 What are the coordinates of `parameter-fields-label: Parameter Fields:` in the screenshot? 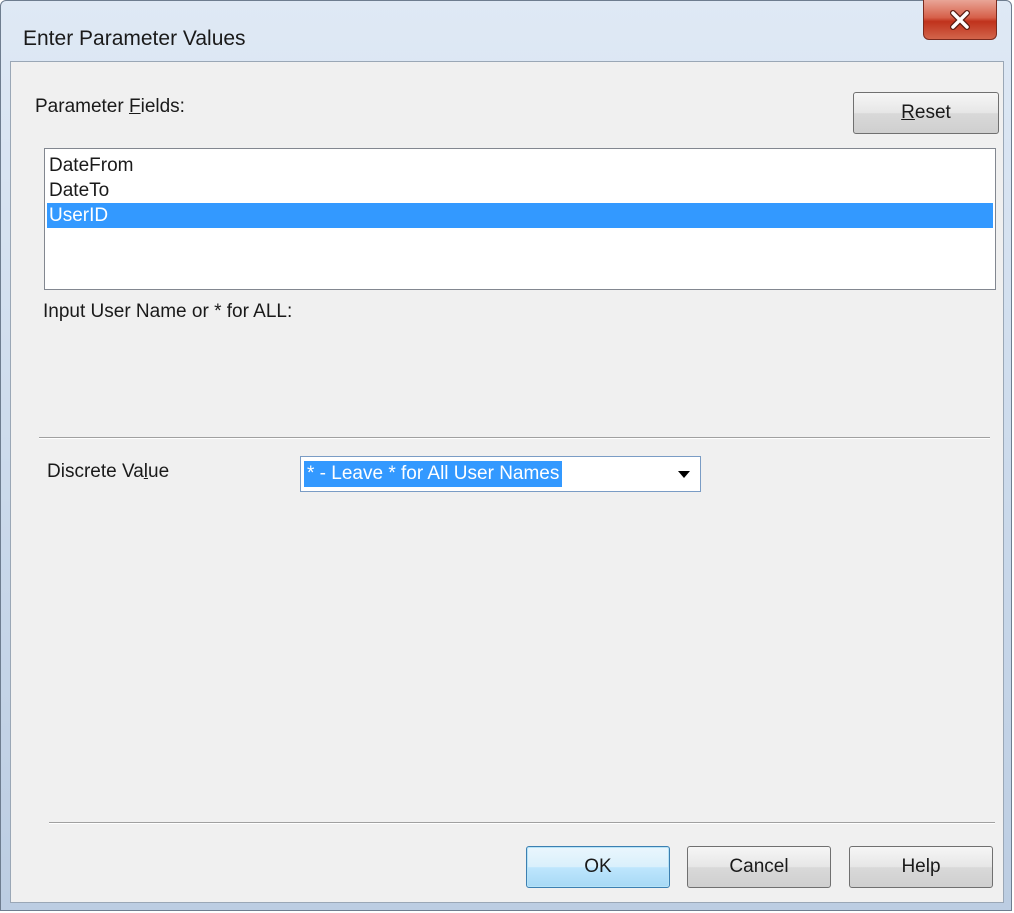 It's located at (110, 106).